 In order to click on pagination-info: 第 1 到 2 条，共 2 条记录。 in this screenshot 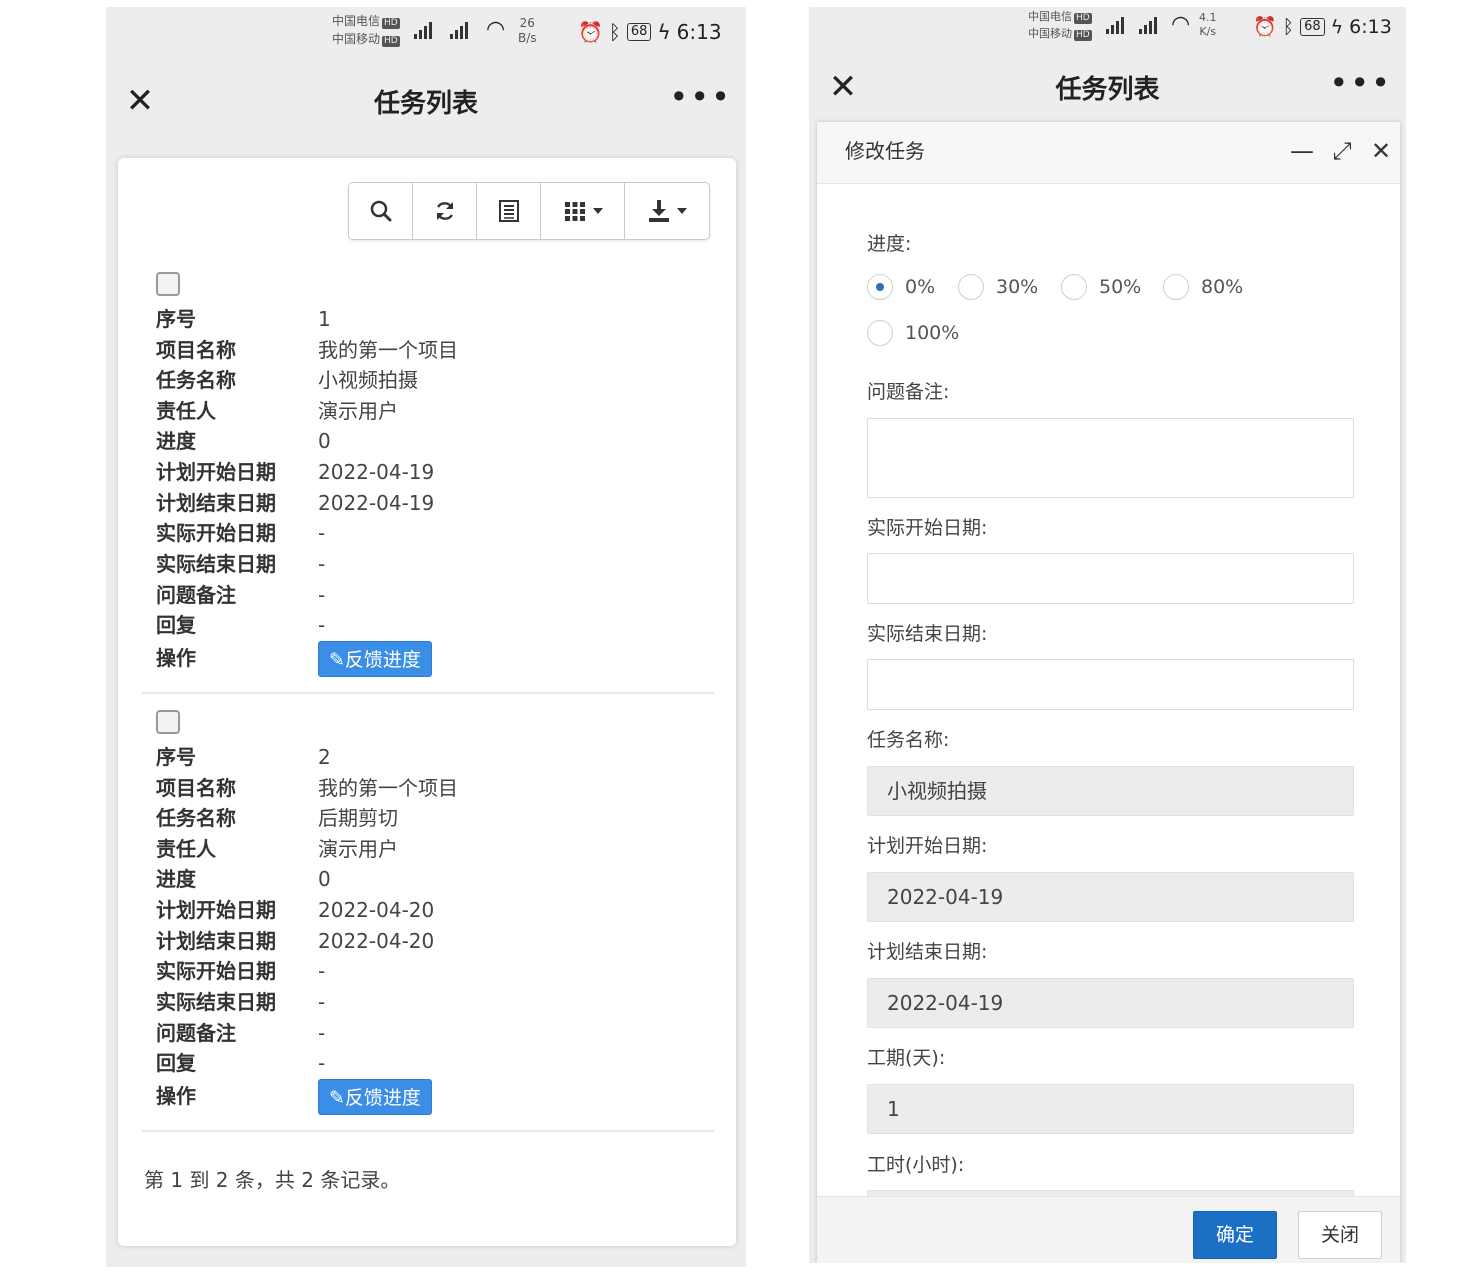, I will do `click(272, 1180)`.